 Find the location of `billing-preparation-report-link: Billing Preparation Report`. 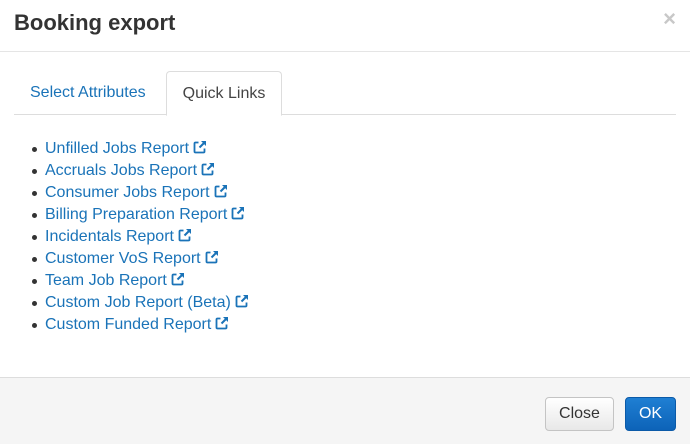

billing-preparation-report-link: Billing Preparation Report is located at coordinates (136, 214).